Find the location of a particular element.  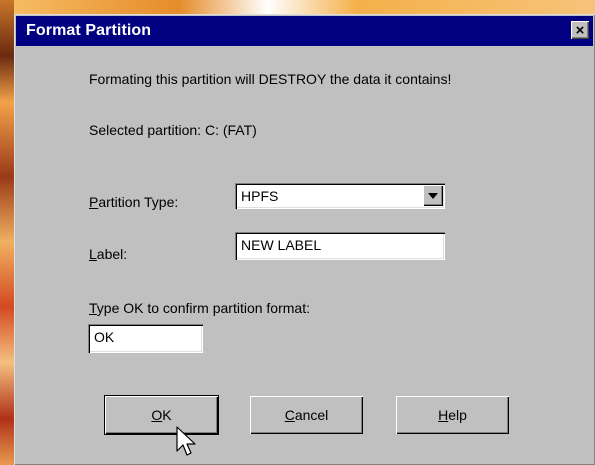

partition-type-value: HPFS is located at coordinates (260, 196).